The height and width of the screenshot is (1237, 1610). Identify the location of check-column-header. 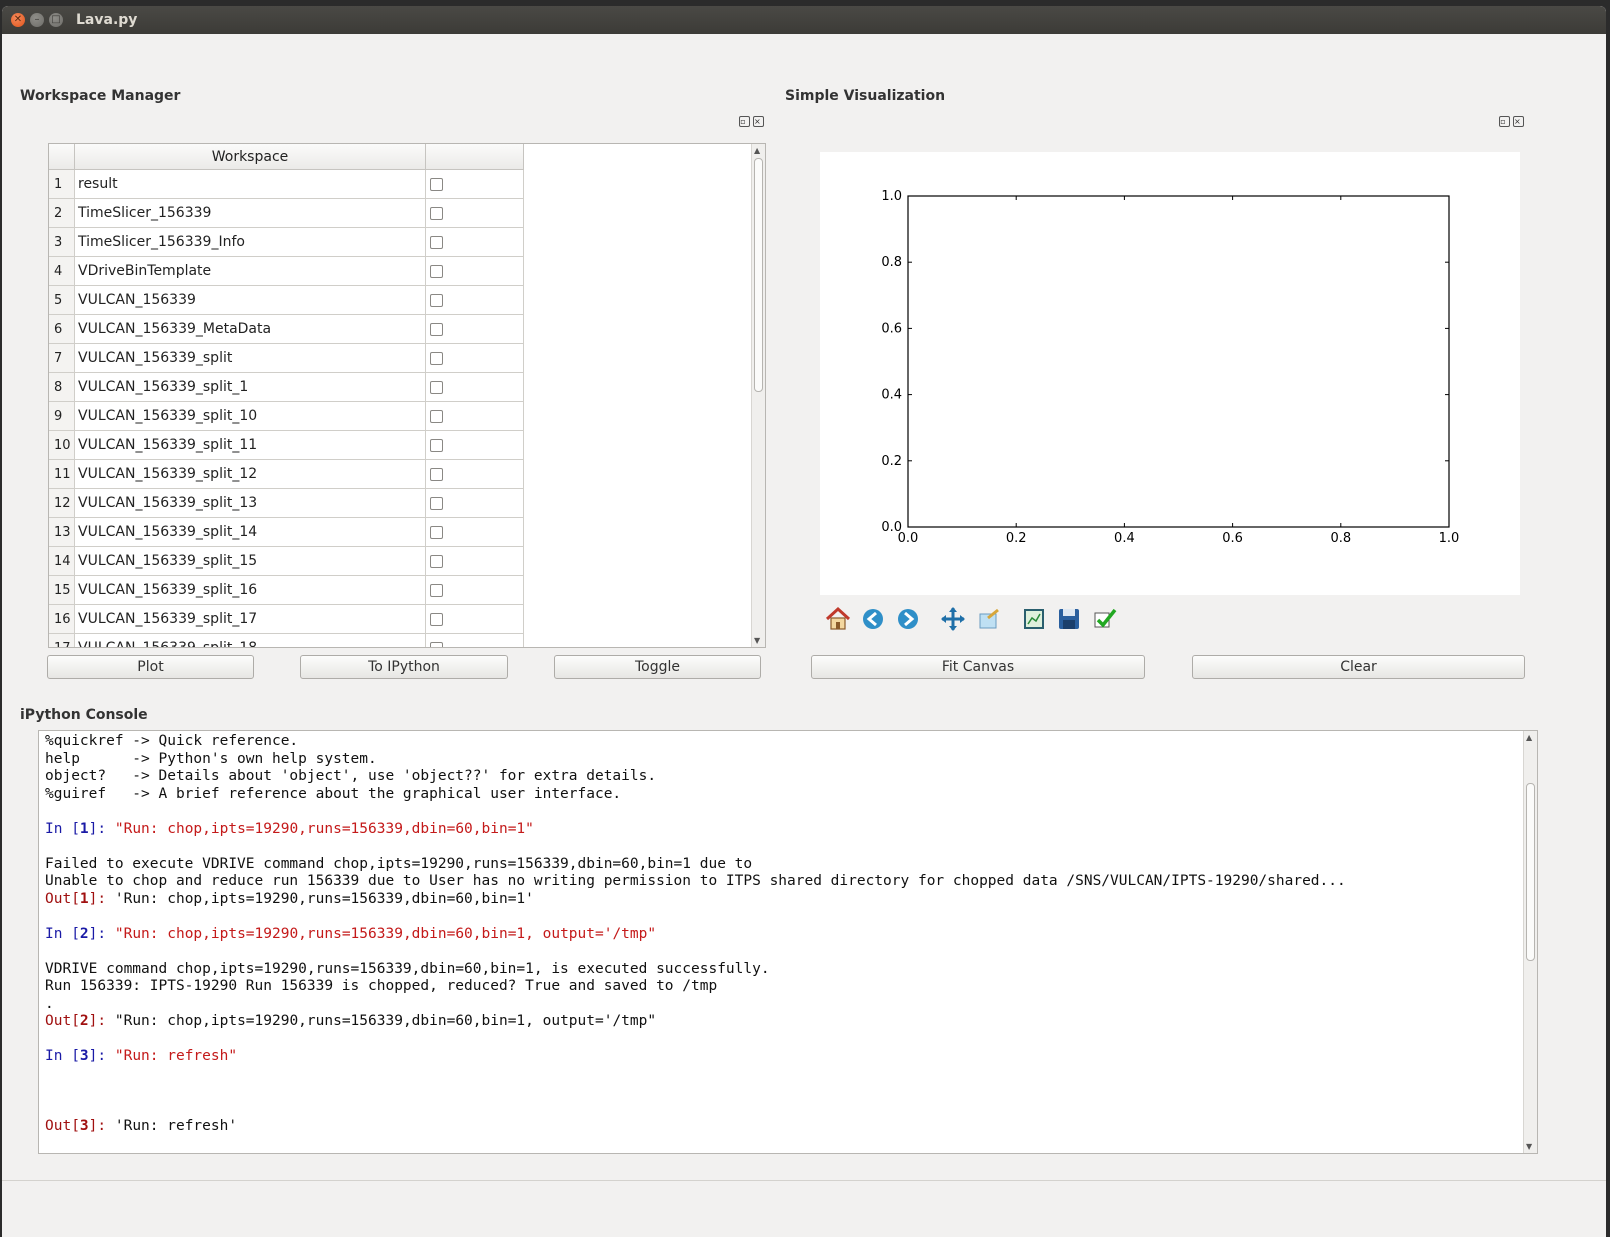
(475, 157).